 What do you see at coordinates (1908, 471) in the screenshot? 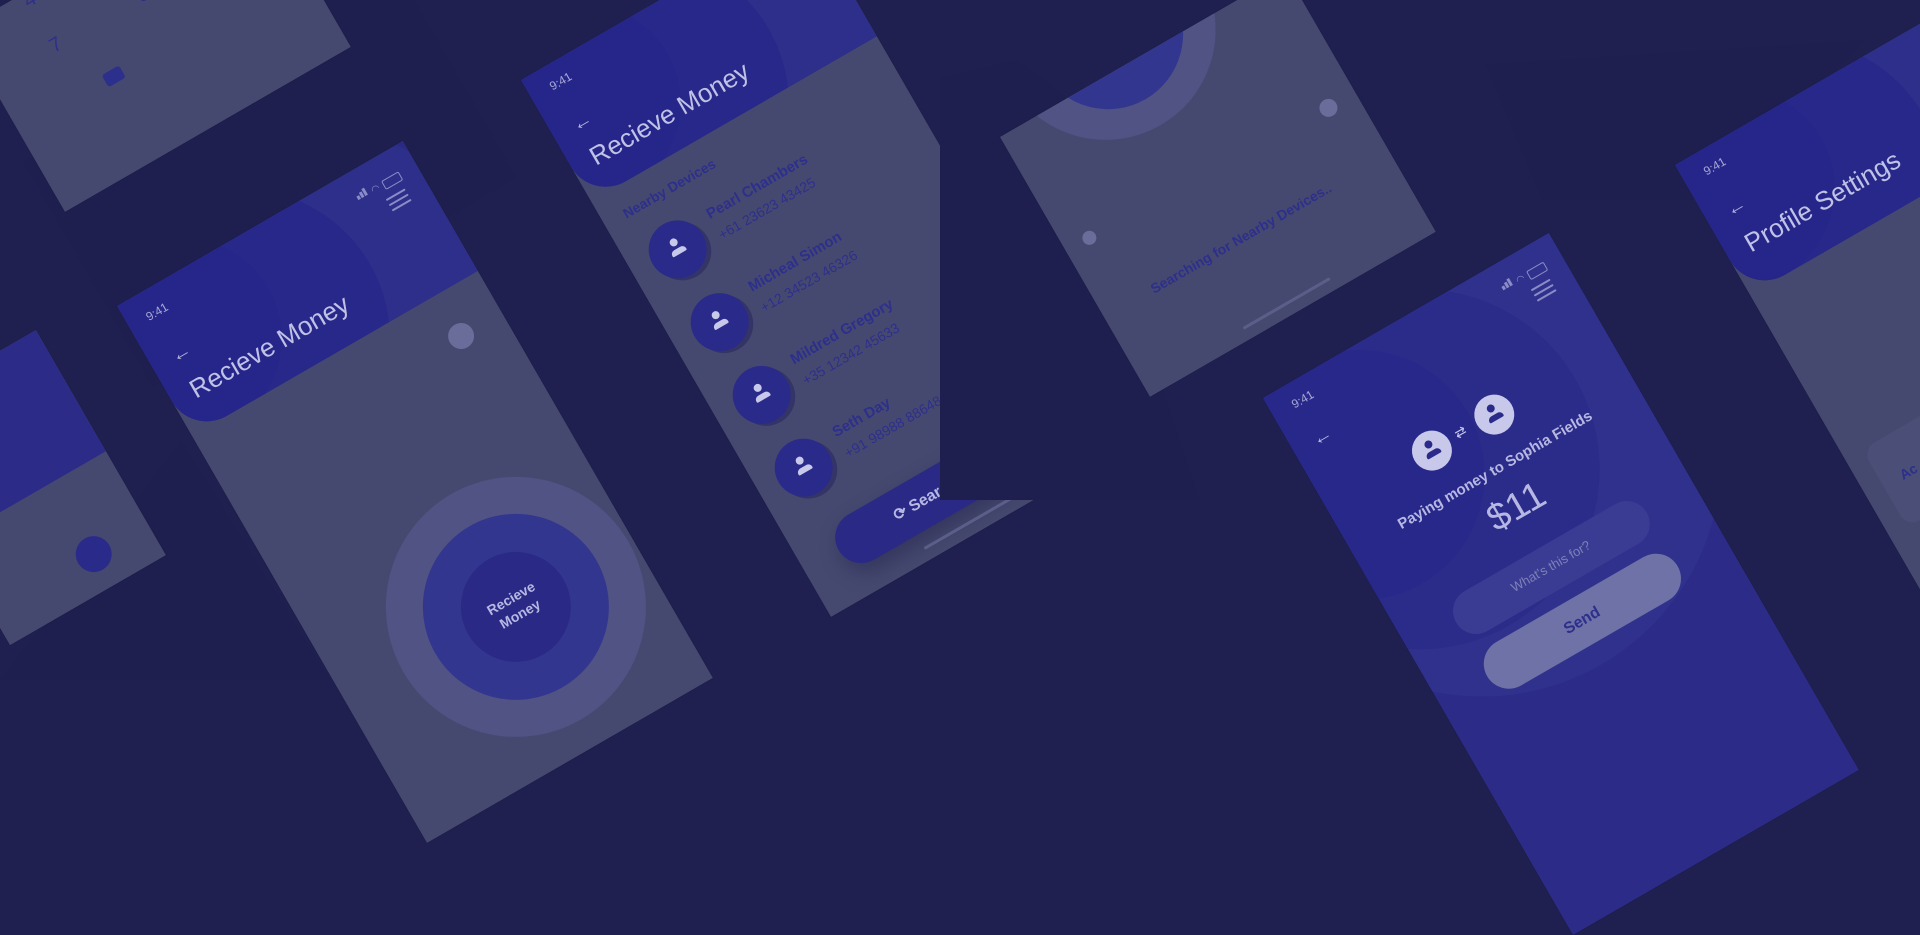
I see `settings-item-label: Ac` at bounding box center [1908, 471].